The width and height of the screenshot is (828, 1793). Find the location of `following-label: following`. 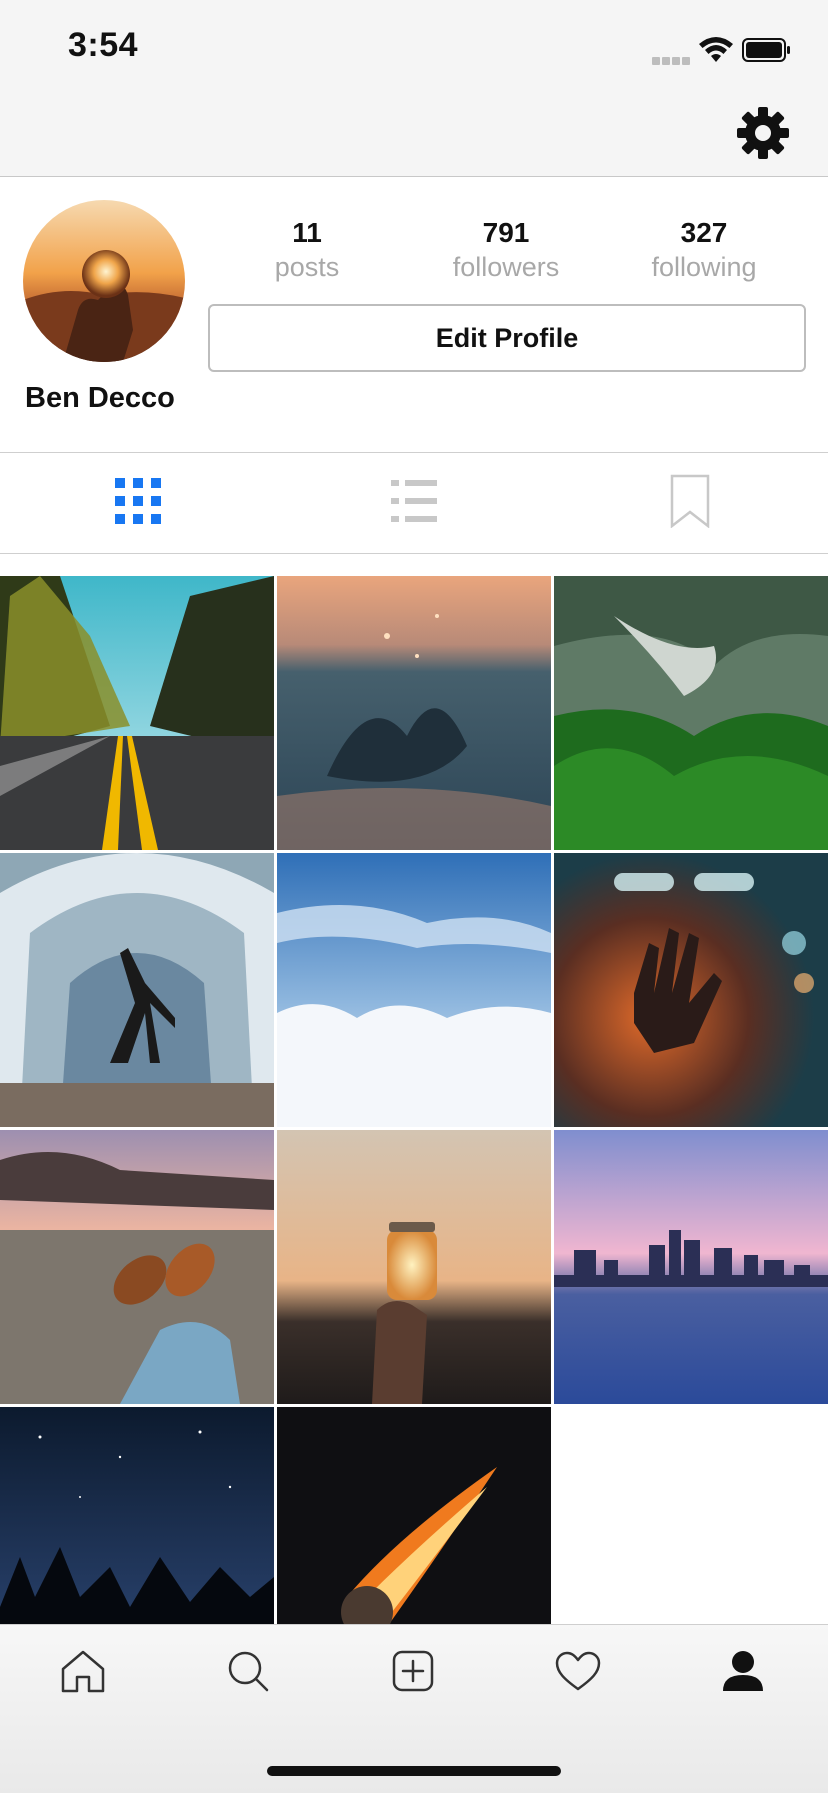

following-label: following is located at coordinates (704, 267).